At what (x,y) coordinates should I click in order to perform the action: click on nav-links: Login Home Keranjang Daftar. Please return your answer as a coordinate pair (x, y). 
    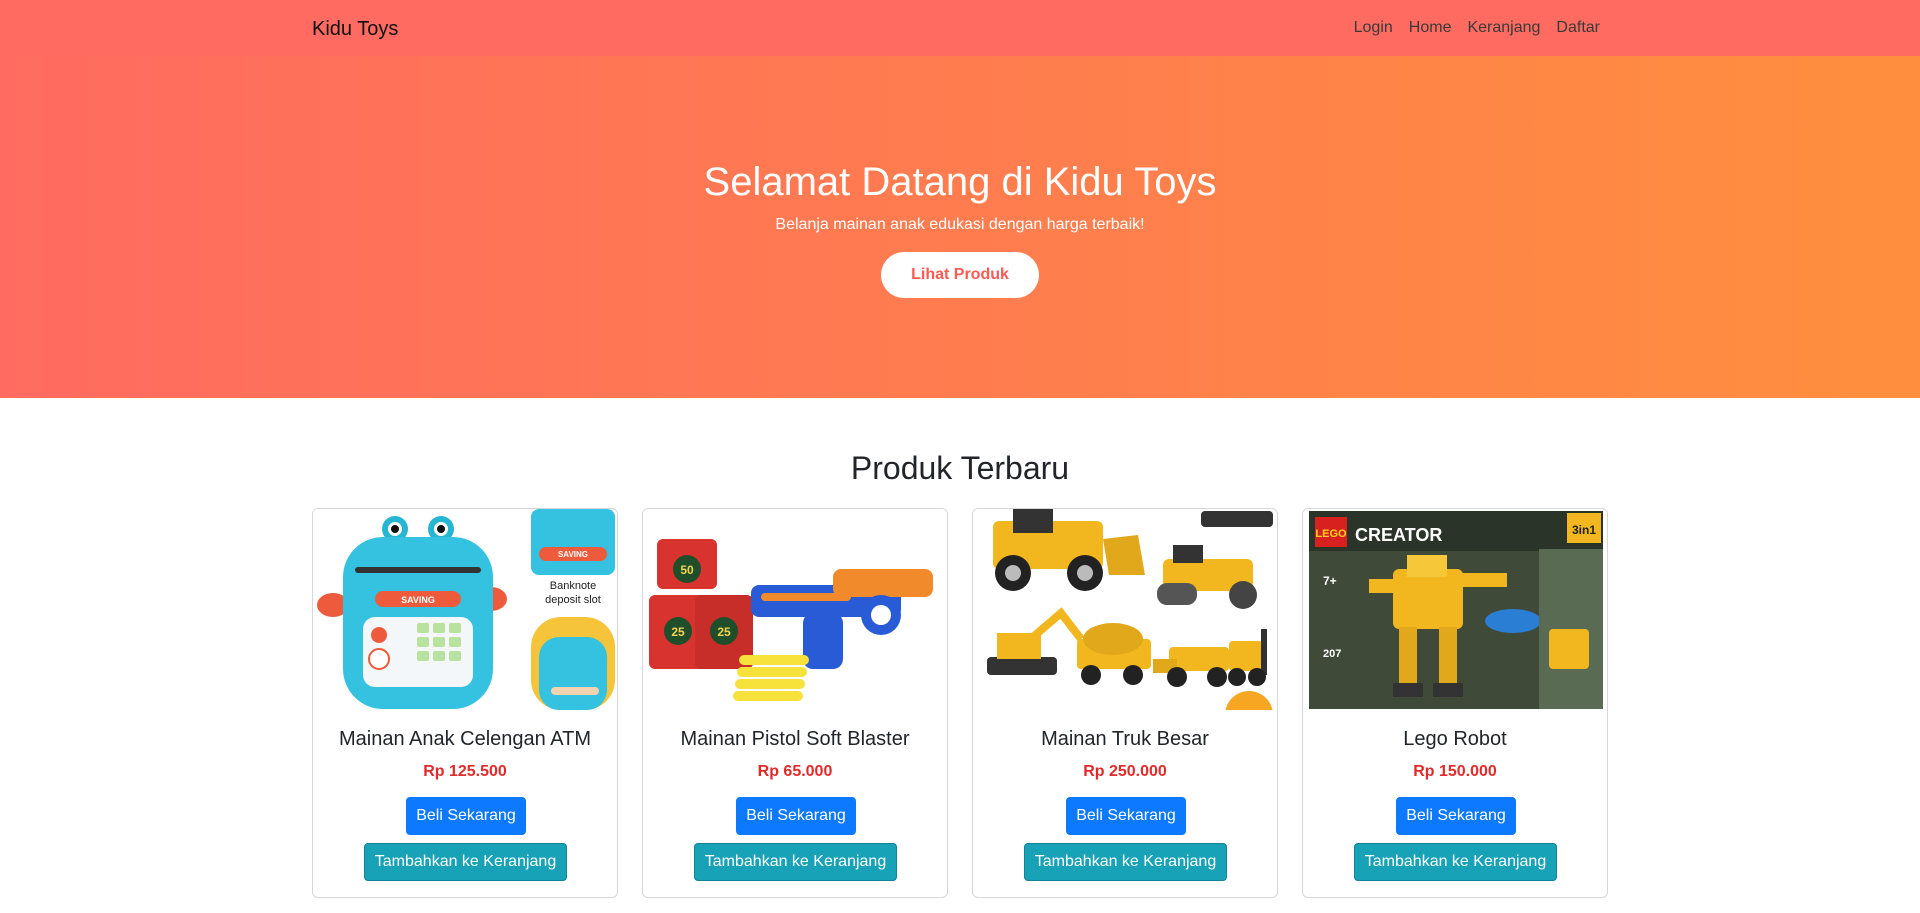
    Looking at the image, I should click on (1477, 28).